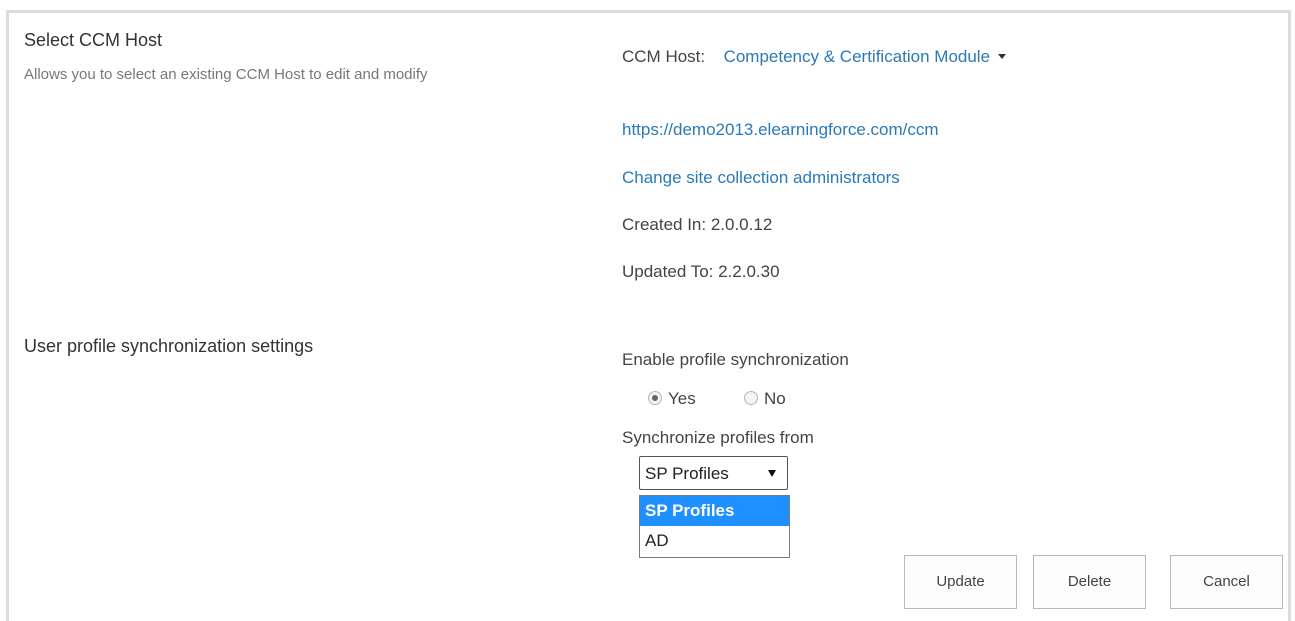 Image resolution: width=1295 pixels, height=621 pixels. What do you see at coordinates (718, 437) in the screenshot?
I see `sync-profiles-from-label: Synchronize profiles from` at bounding box center [718, 437].